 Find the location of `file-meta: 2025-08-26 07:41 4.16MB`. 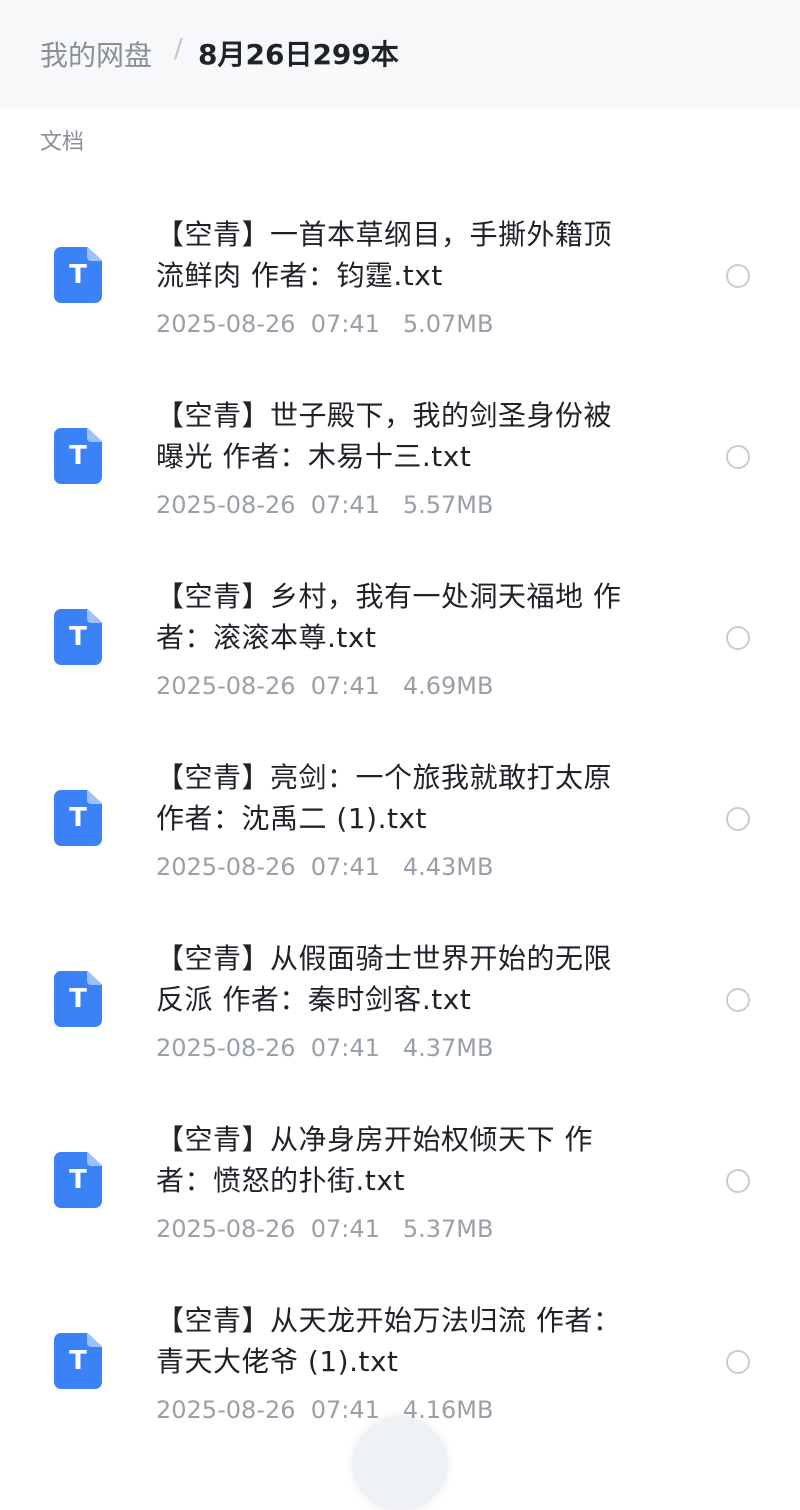

file-meta: 2025-08-26 07:41 4.16MB is located at coordinates (324, 1410).